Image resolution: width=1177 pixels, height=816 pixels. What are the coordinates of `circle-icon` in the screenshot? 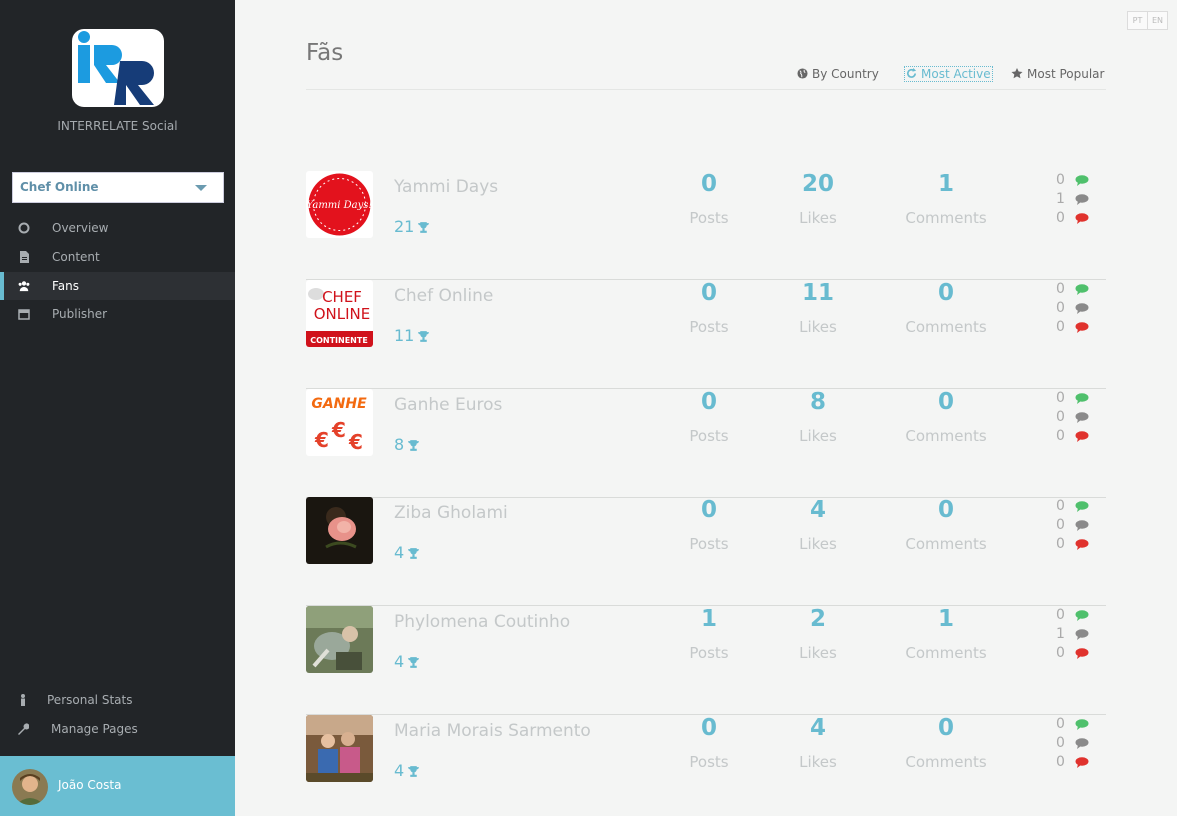 It's located at (24, 228).